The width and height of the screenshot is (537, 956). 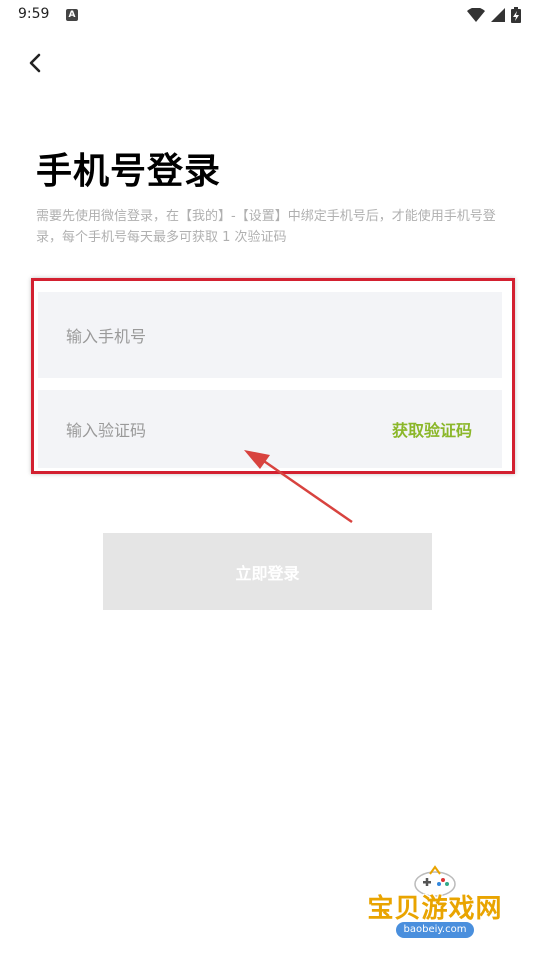 I want to click on wifi-icon, so click(x=476, y=15).